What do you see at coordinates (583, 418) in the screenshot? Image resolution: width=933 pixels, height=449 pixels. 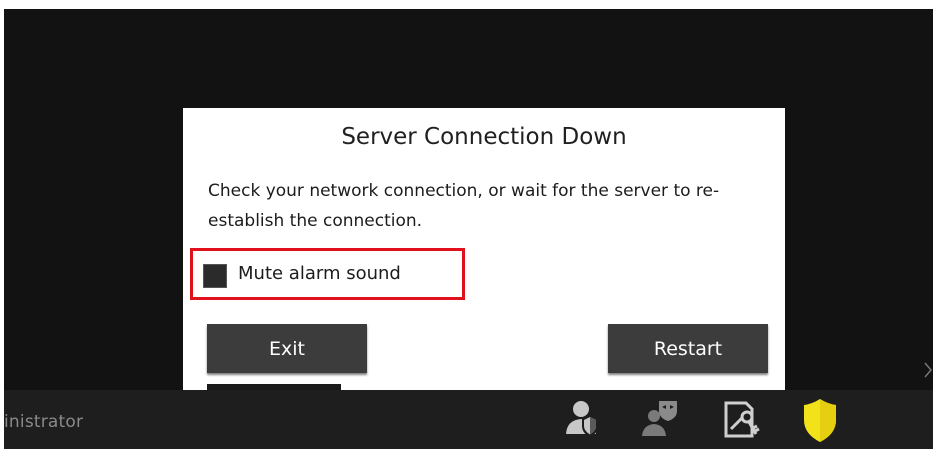 I see `user-admin-icon` at bounding box center [583, 418].